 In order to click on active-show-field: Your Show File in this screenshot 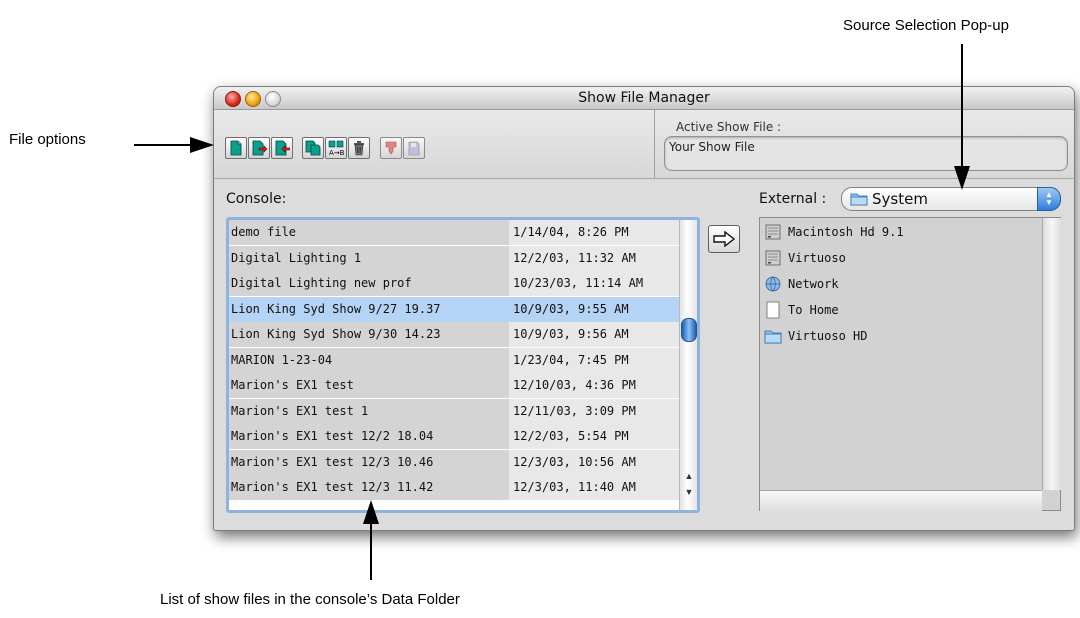, I will do `click(866, 153)`.